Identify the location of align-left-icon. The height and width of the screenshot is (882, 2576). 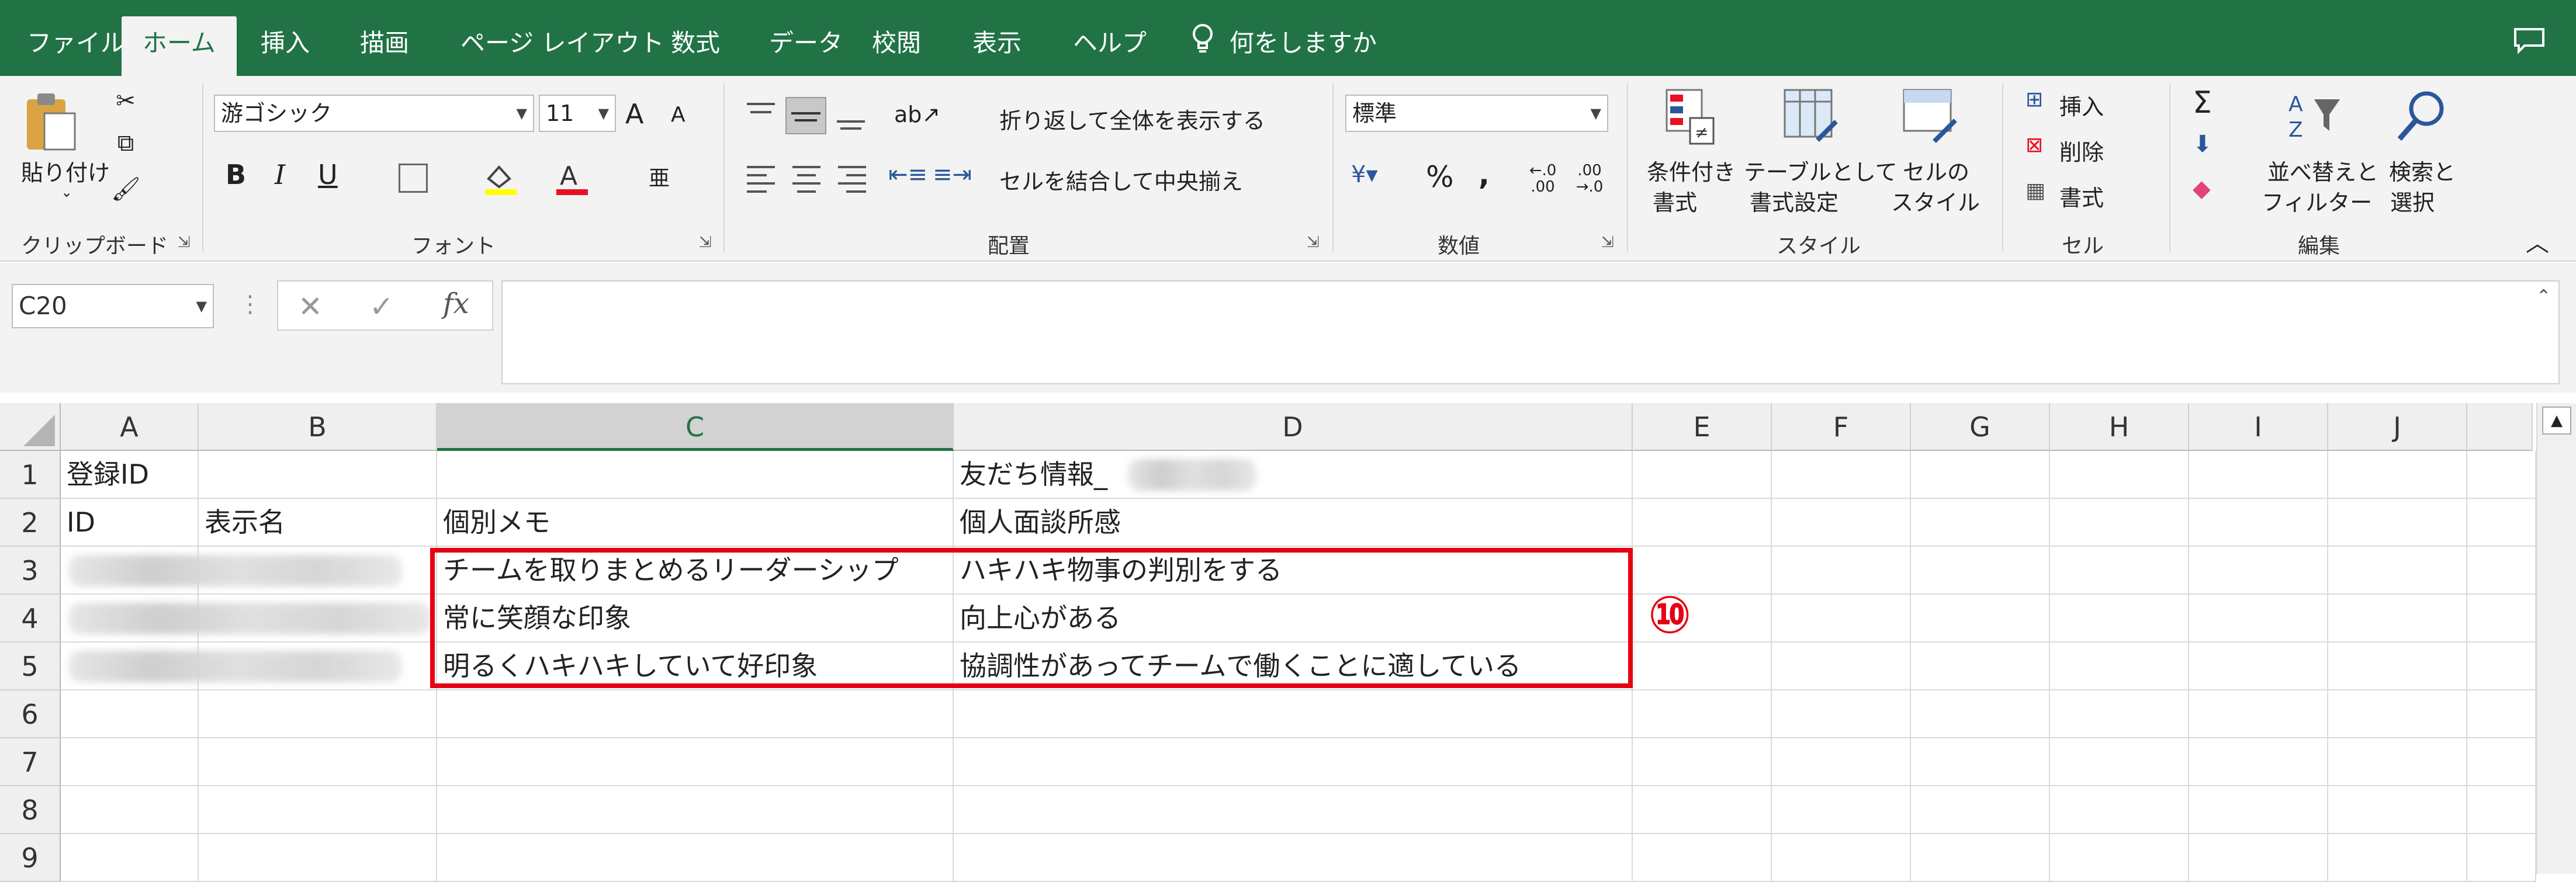
(760, 177).